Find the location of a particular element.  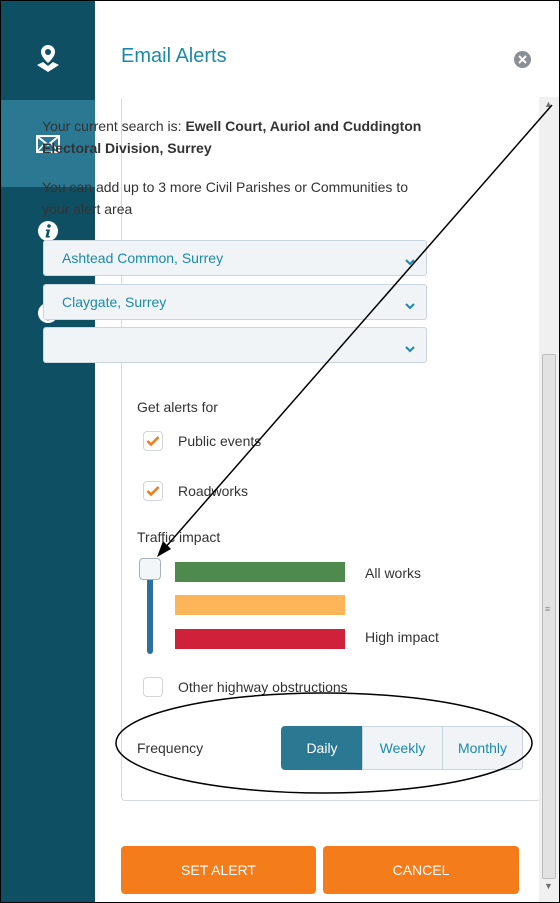

scroll-down-arrow-icon: ▼ is located at coordinates (548, 886).